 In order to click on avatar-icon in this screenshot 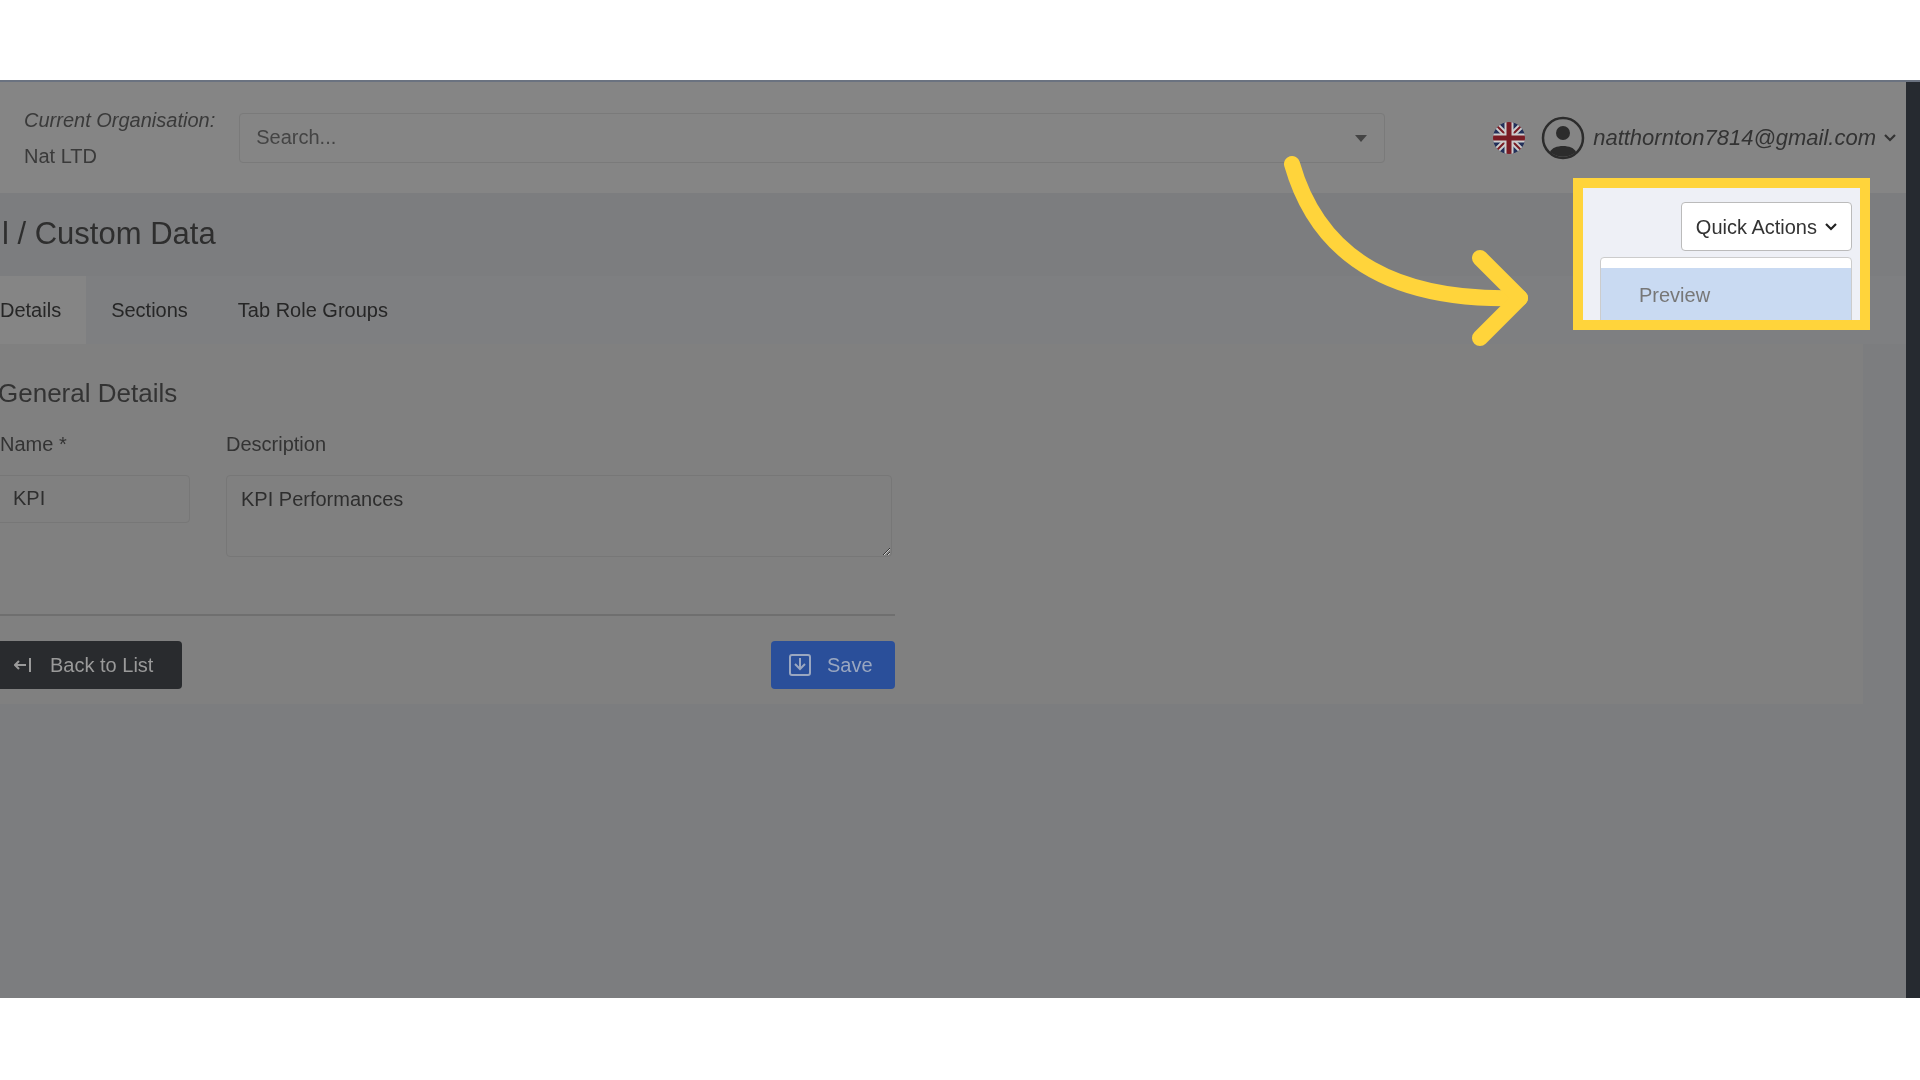, I will do `click(1563, 137)`.